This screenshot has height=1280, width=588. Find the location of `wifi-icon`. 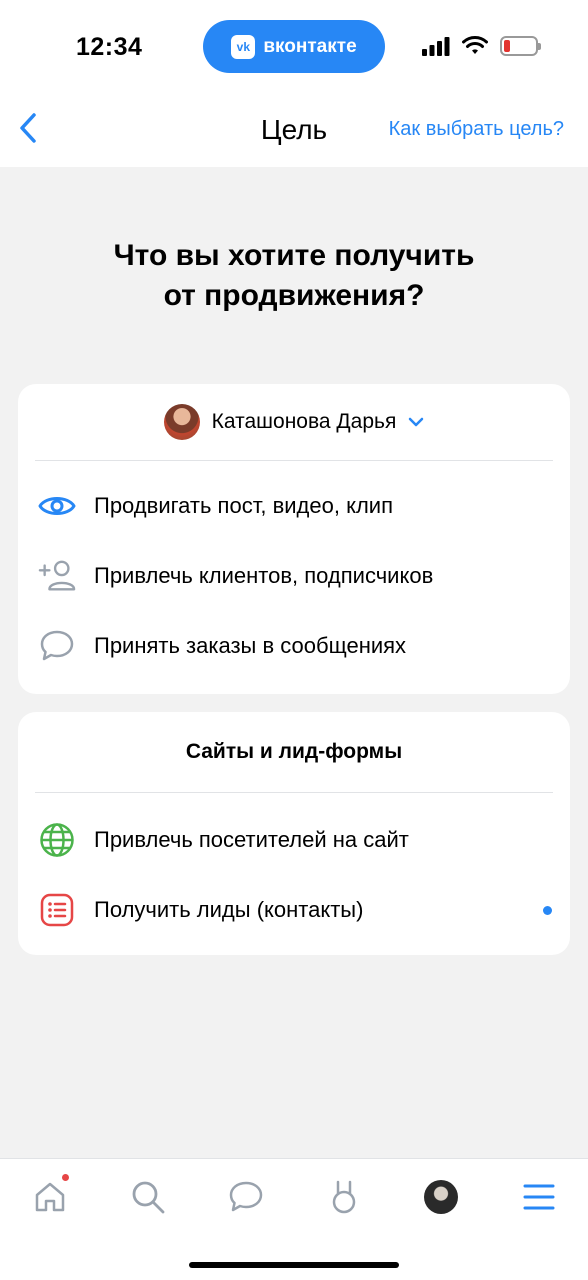

wifi-icon is located at coordinates (475, 45).